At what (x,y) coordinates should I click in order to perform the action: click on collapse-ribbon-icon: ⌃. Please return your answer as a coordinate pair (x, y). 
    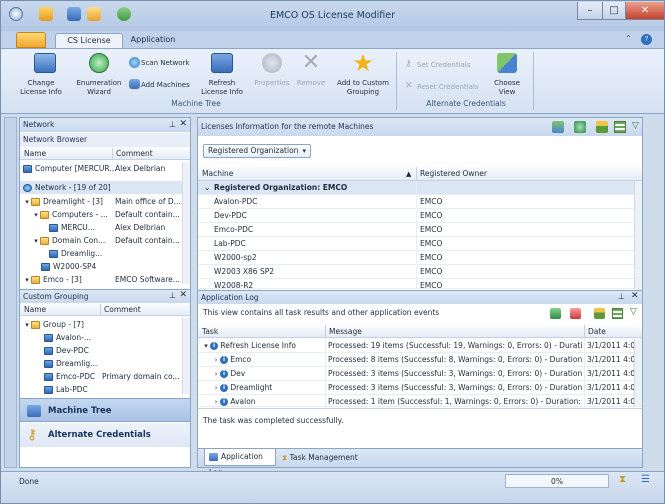
    Looking at the image, I should click on (630, 39).